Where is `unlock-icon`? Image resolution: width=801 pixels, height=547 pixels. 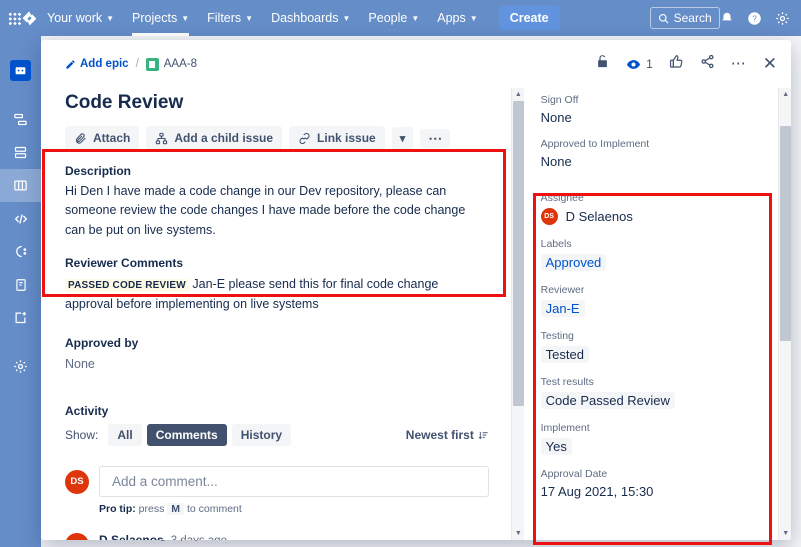
unlock-icon is located at coordinates (602, 64).